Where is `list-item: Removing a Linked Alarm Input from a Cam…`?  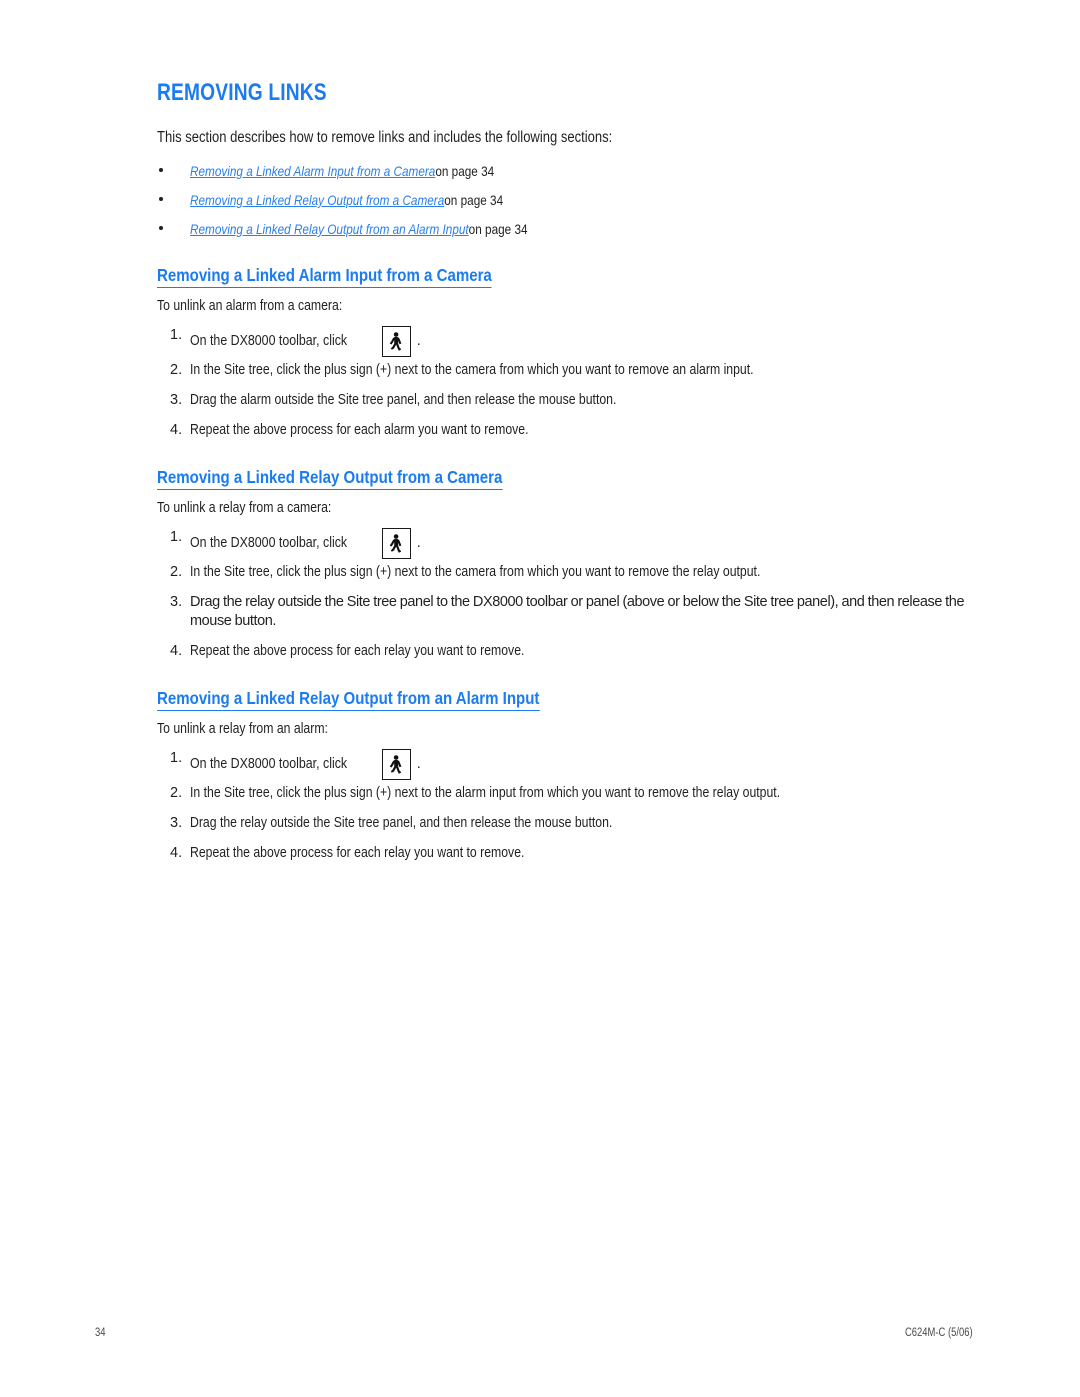
list-item: Removing a Linked Alarm Input from a Cam… is located at coordinates (572, 171).